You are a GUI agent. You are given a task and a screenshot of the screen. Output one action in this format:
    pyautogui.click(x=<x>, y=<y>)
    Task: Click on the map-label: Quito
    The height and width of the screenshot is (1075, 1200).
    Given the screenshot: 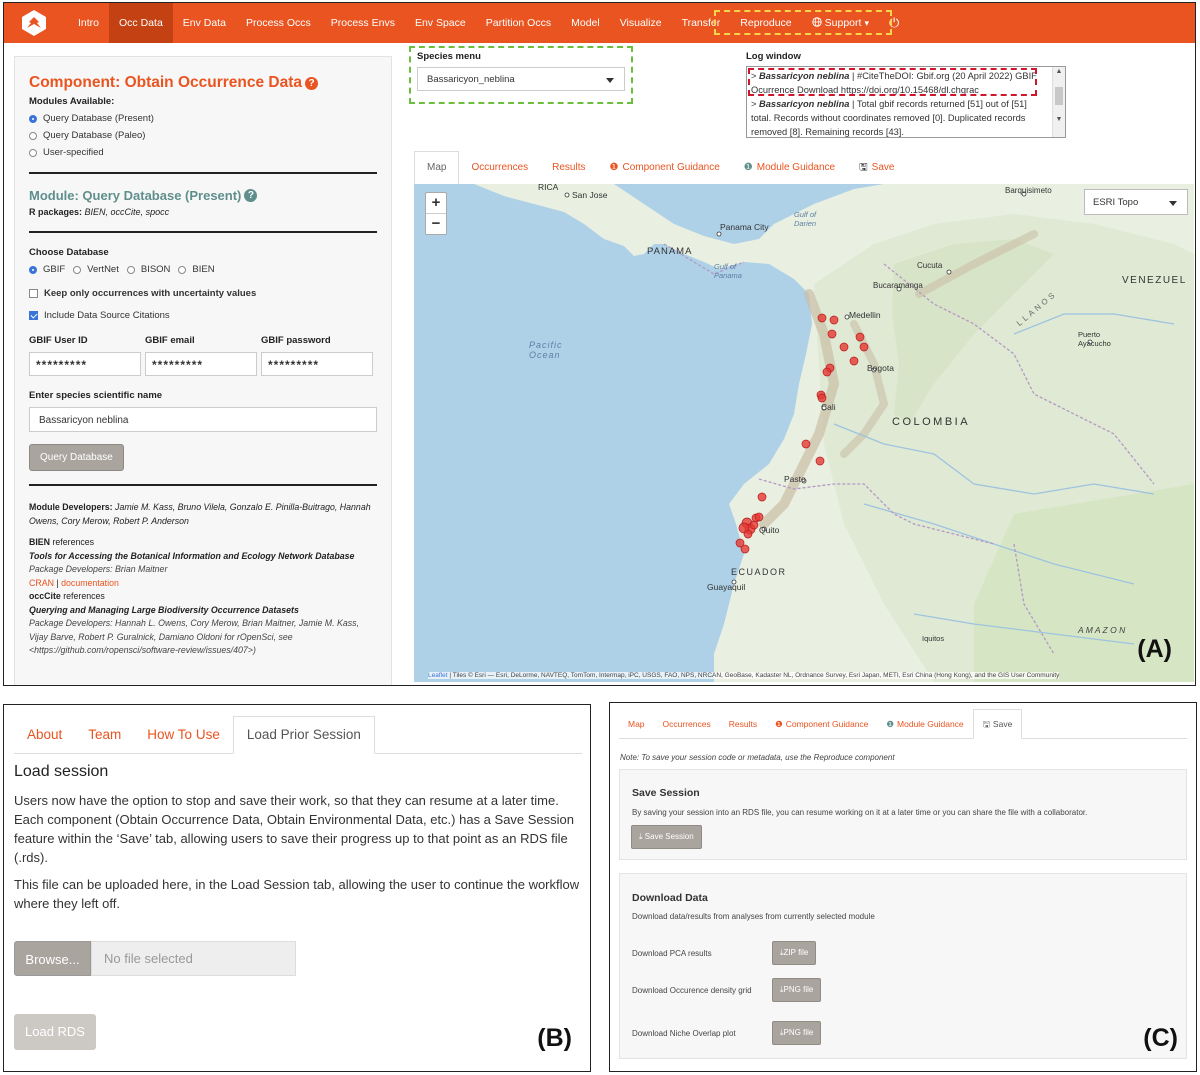 What is the action you would take?
    pyautogui.click(x=769, y=530)
    